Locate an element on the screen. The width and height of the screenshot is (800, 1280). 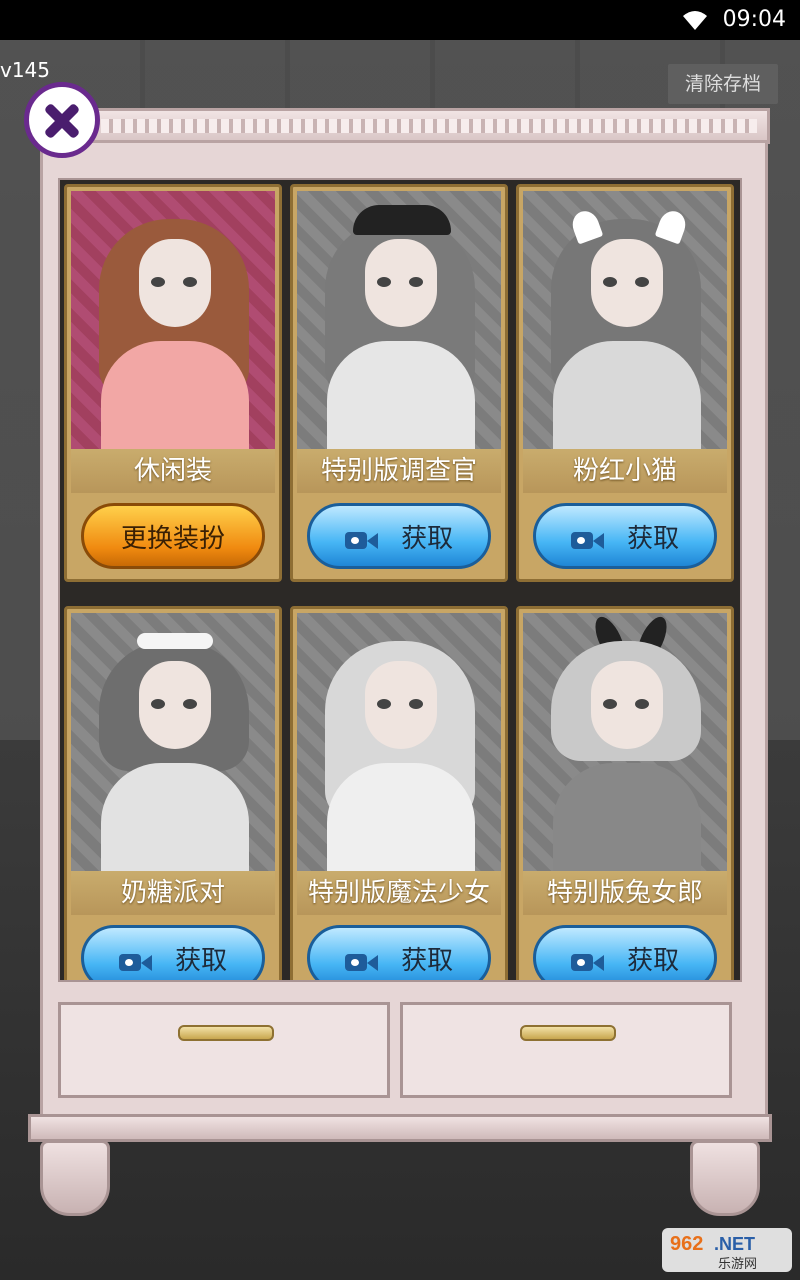
change-outfit-button: 更换装扮 is located at coordinates (173, 536).